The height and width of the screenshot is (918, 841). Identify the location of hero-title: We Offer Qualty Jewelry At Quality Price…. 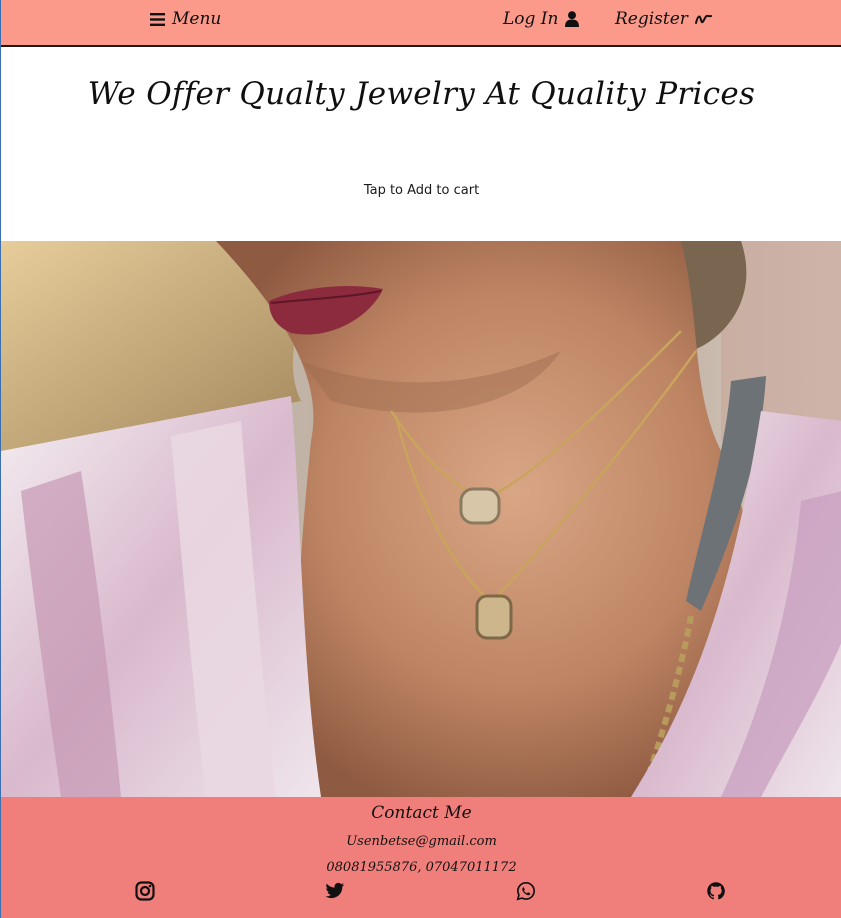
(421, 94).